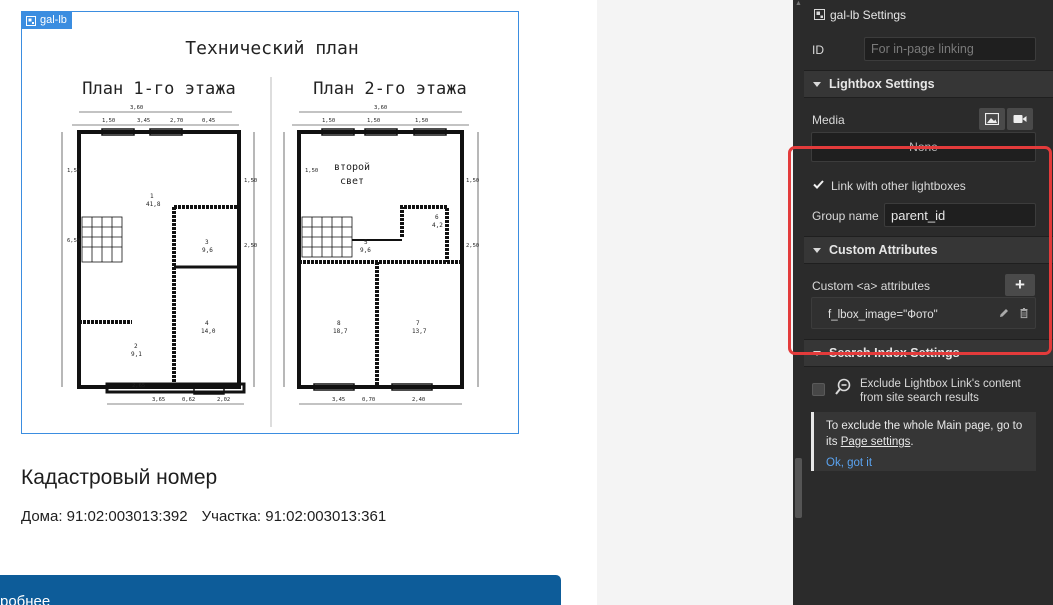 This screenshot has height=605, width=1053. What do you see at coordinates (207, 242) in the screenshot?
I see `svg-text: 3` at bounding box center [207, 242].